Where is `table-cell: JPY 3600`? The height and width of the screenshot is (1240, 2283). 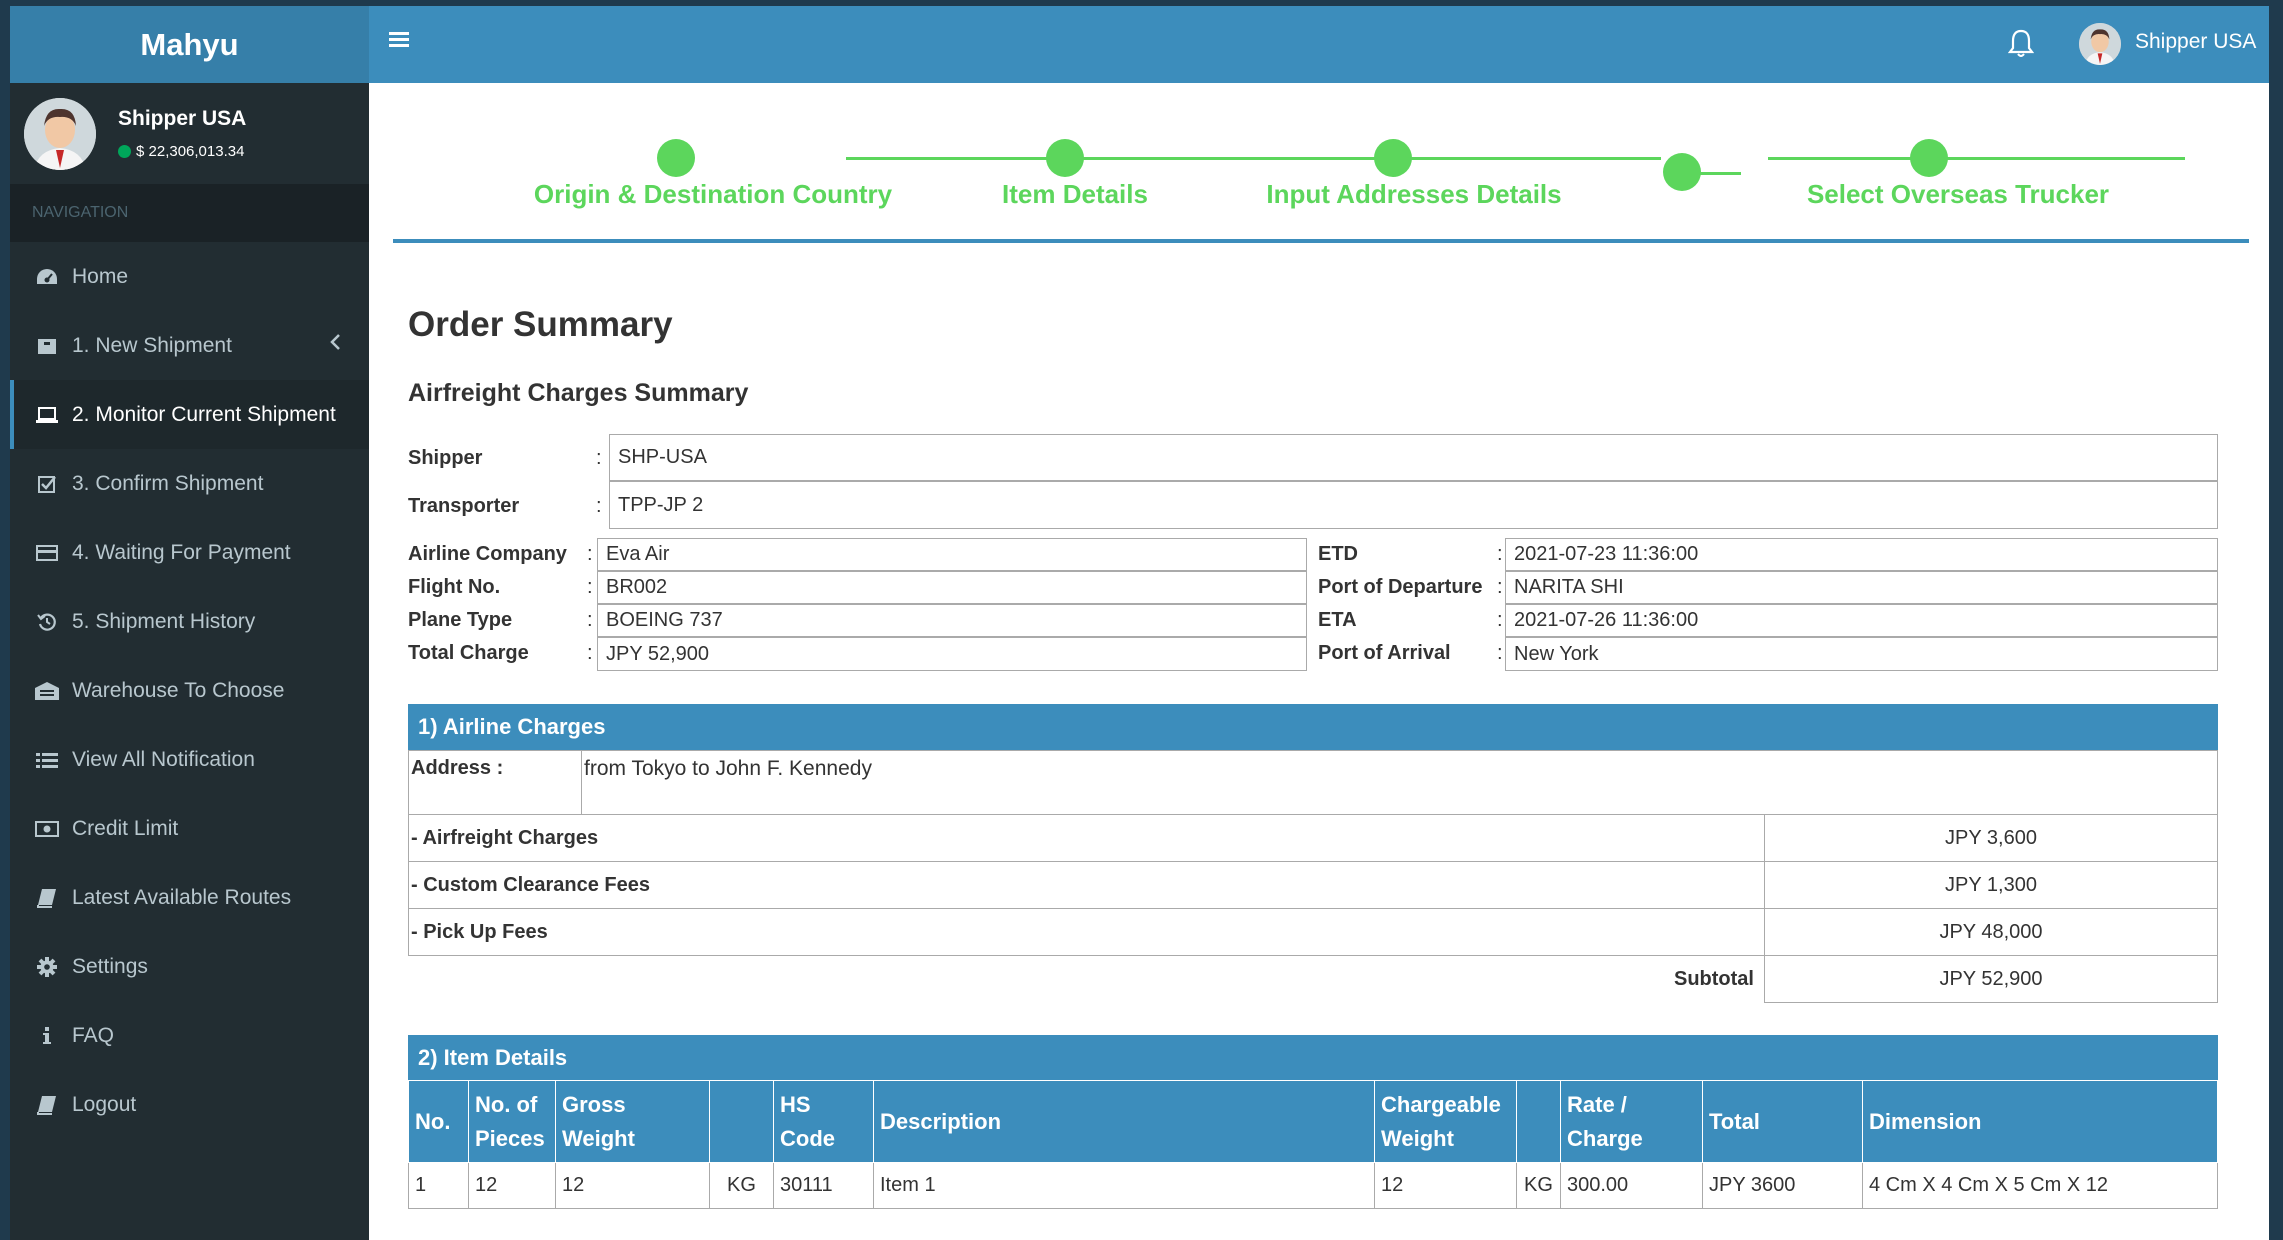
table-cell: JPY 3600 is located at coordinates (1782, 1185).